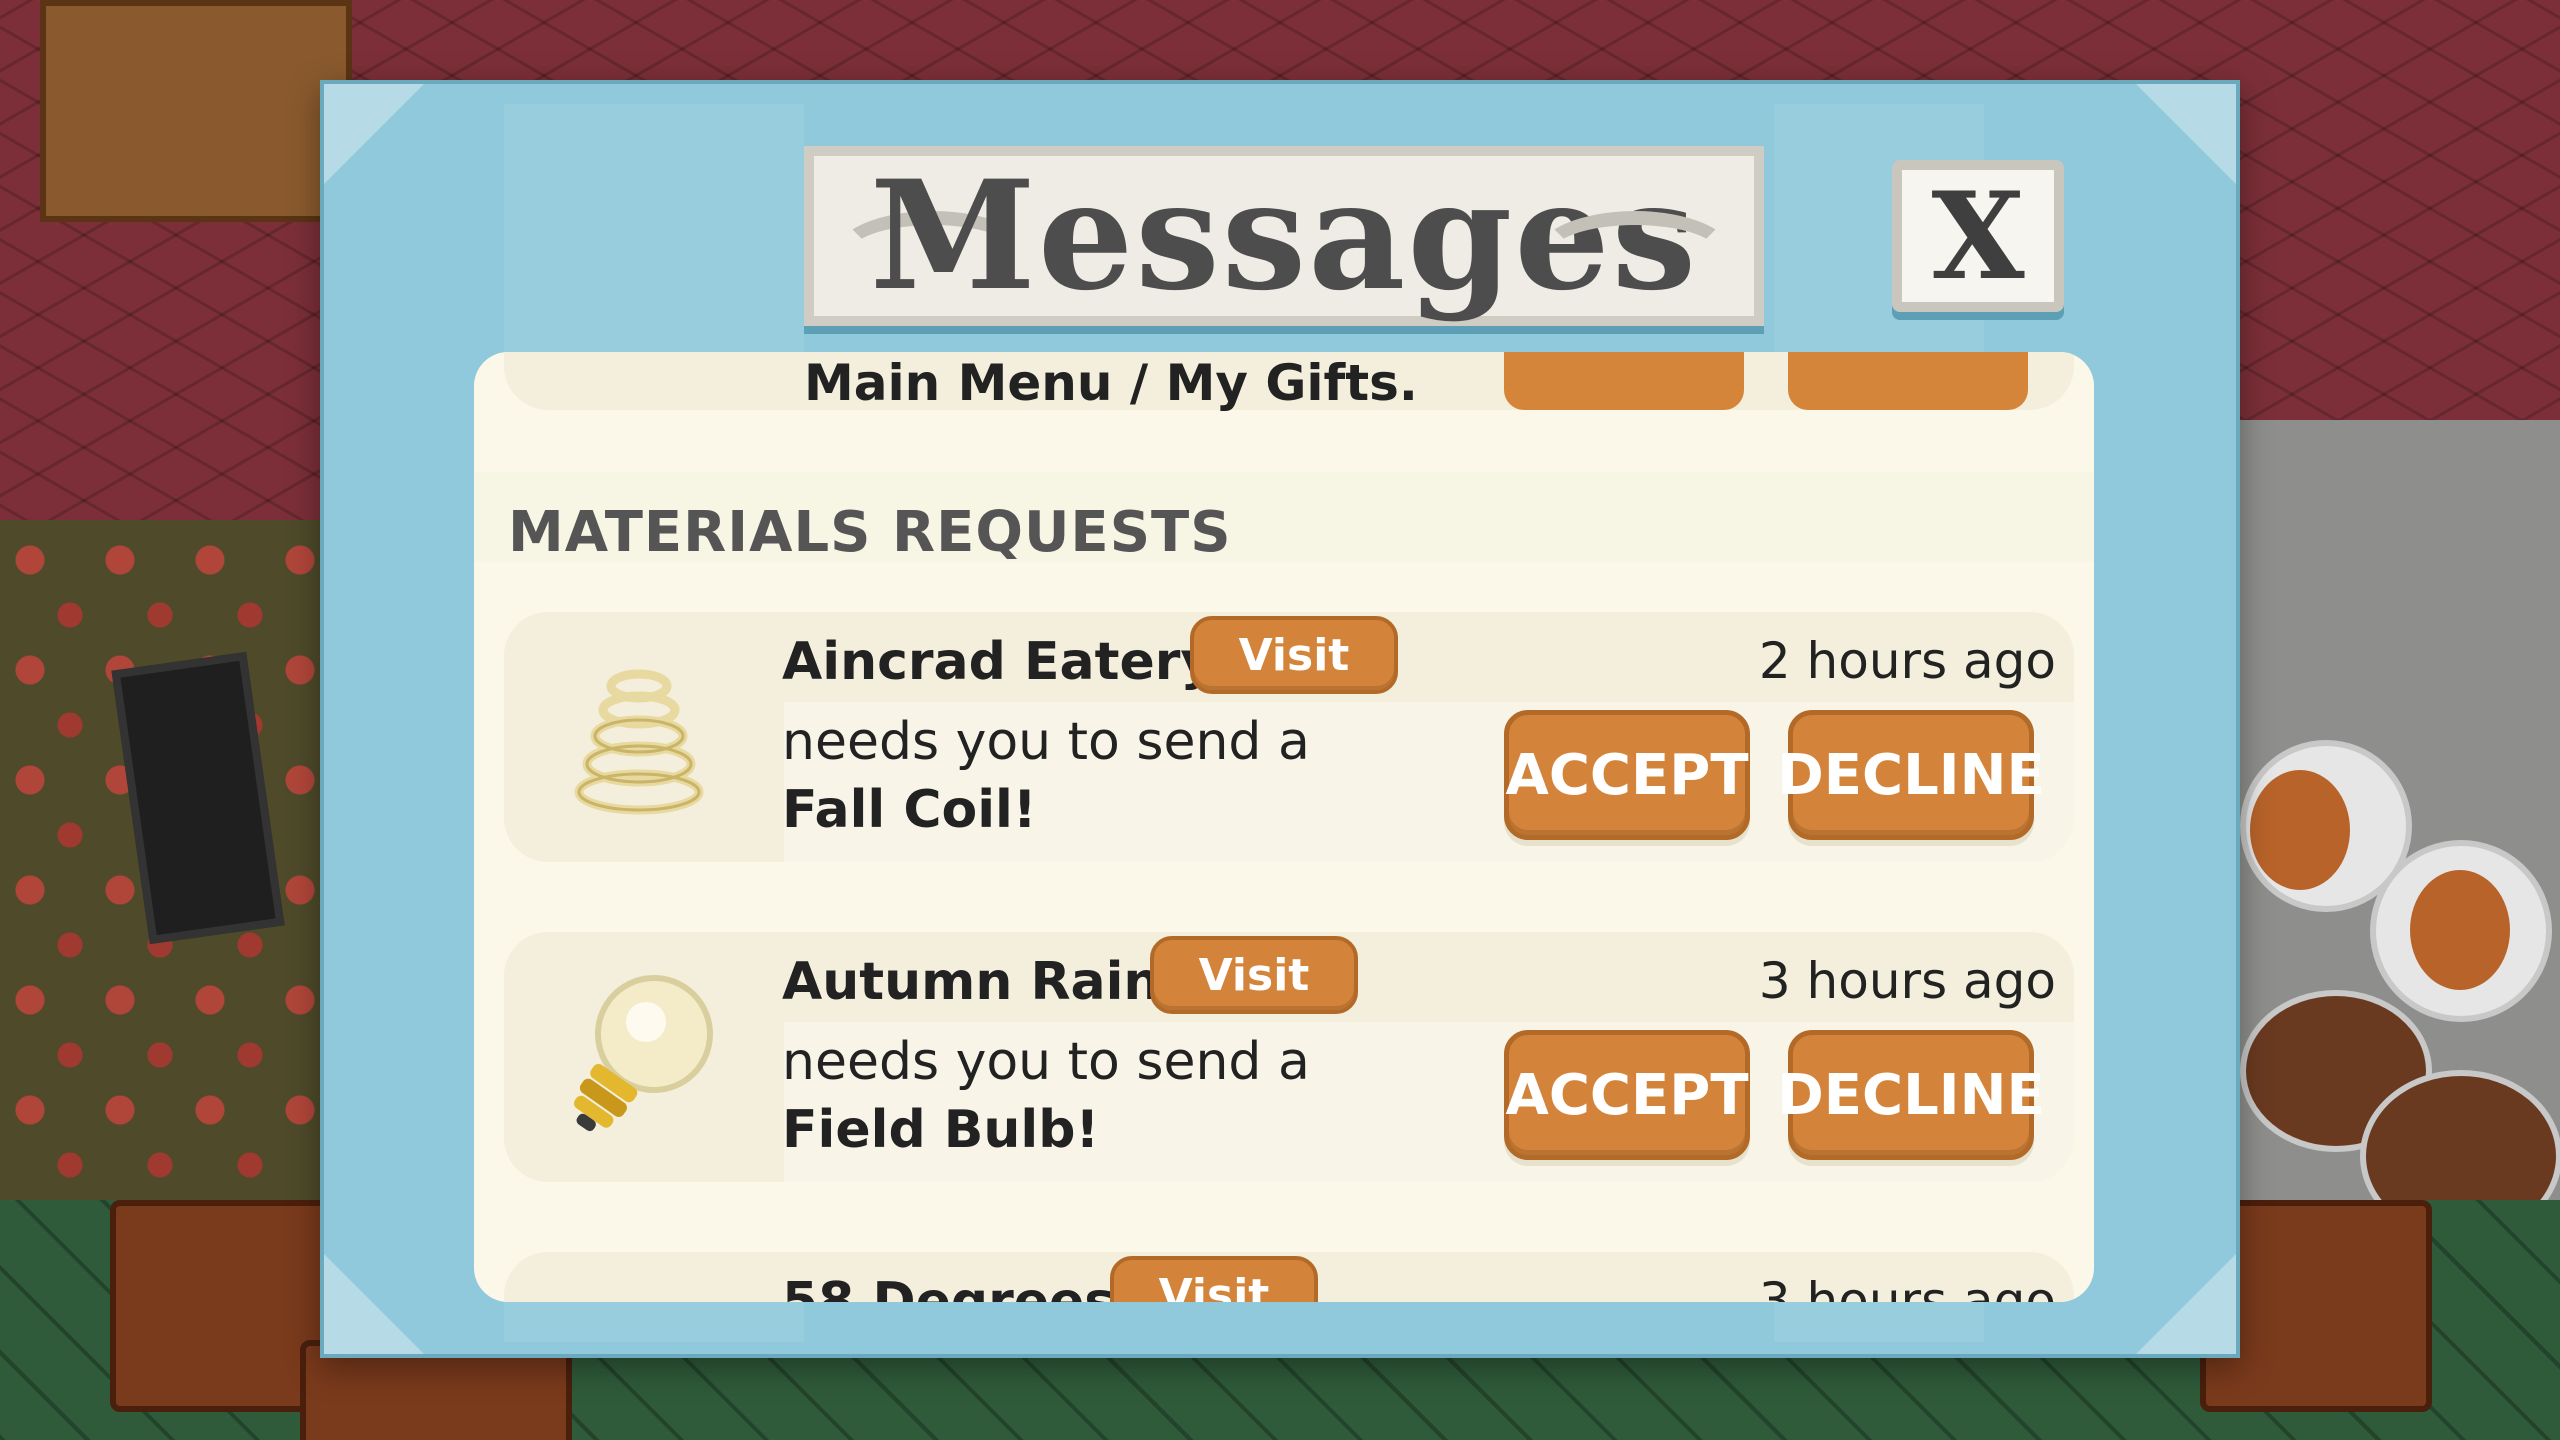  What do you see at coordinates (1111, 383) in the screenshot?
I see `message-text: Main Menu / My Gifts.` at bounding box center [1111, 383].